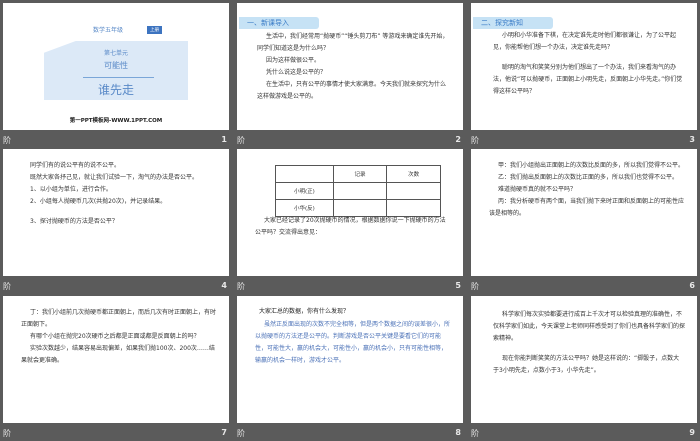  What do you see at coordinates (114, 177) in the screenshot?
I see `slide-paragraph: 既然大家各抒己见，就让我们试验一下，淘气的办法是否公平。` at bounding box center [114, 177].